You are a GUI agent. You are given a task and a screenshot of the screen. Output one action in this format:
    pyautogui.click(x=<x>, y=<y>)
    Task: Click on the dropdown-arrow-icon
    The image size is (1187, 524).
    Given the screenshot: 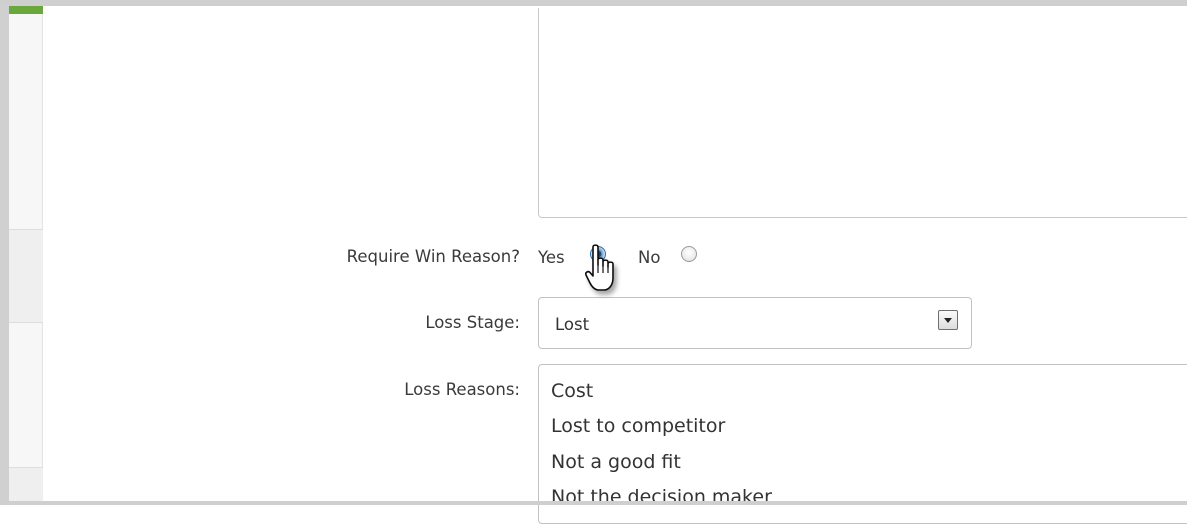 What is the action you would take?
    pyautogui.click(x=948, y=320)
    